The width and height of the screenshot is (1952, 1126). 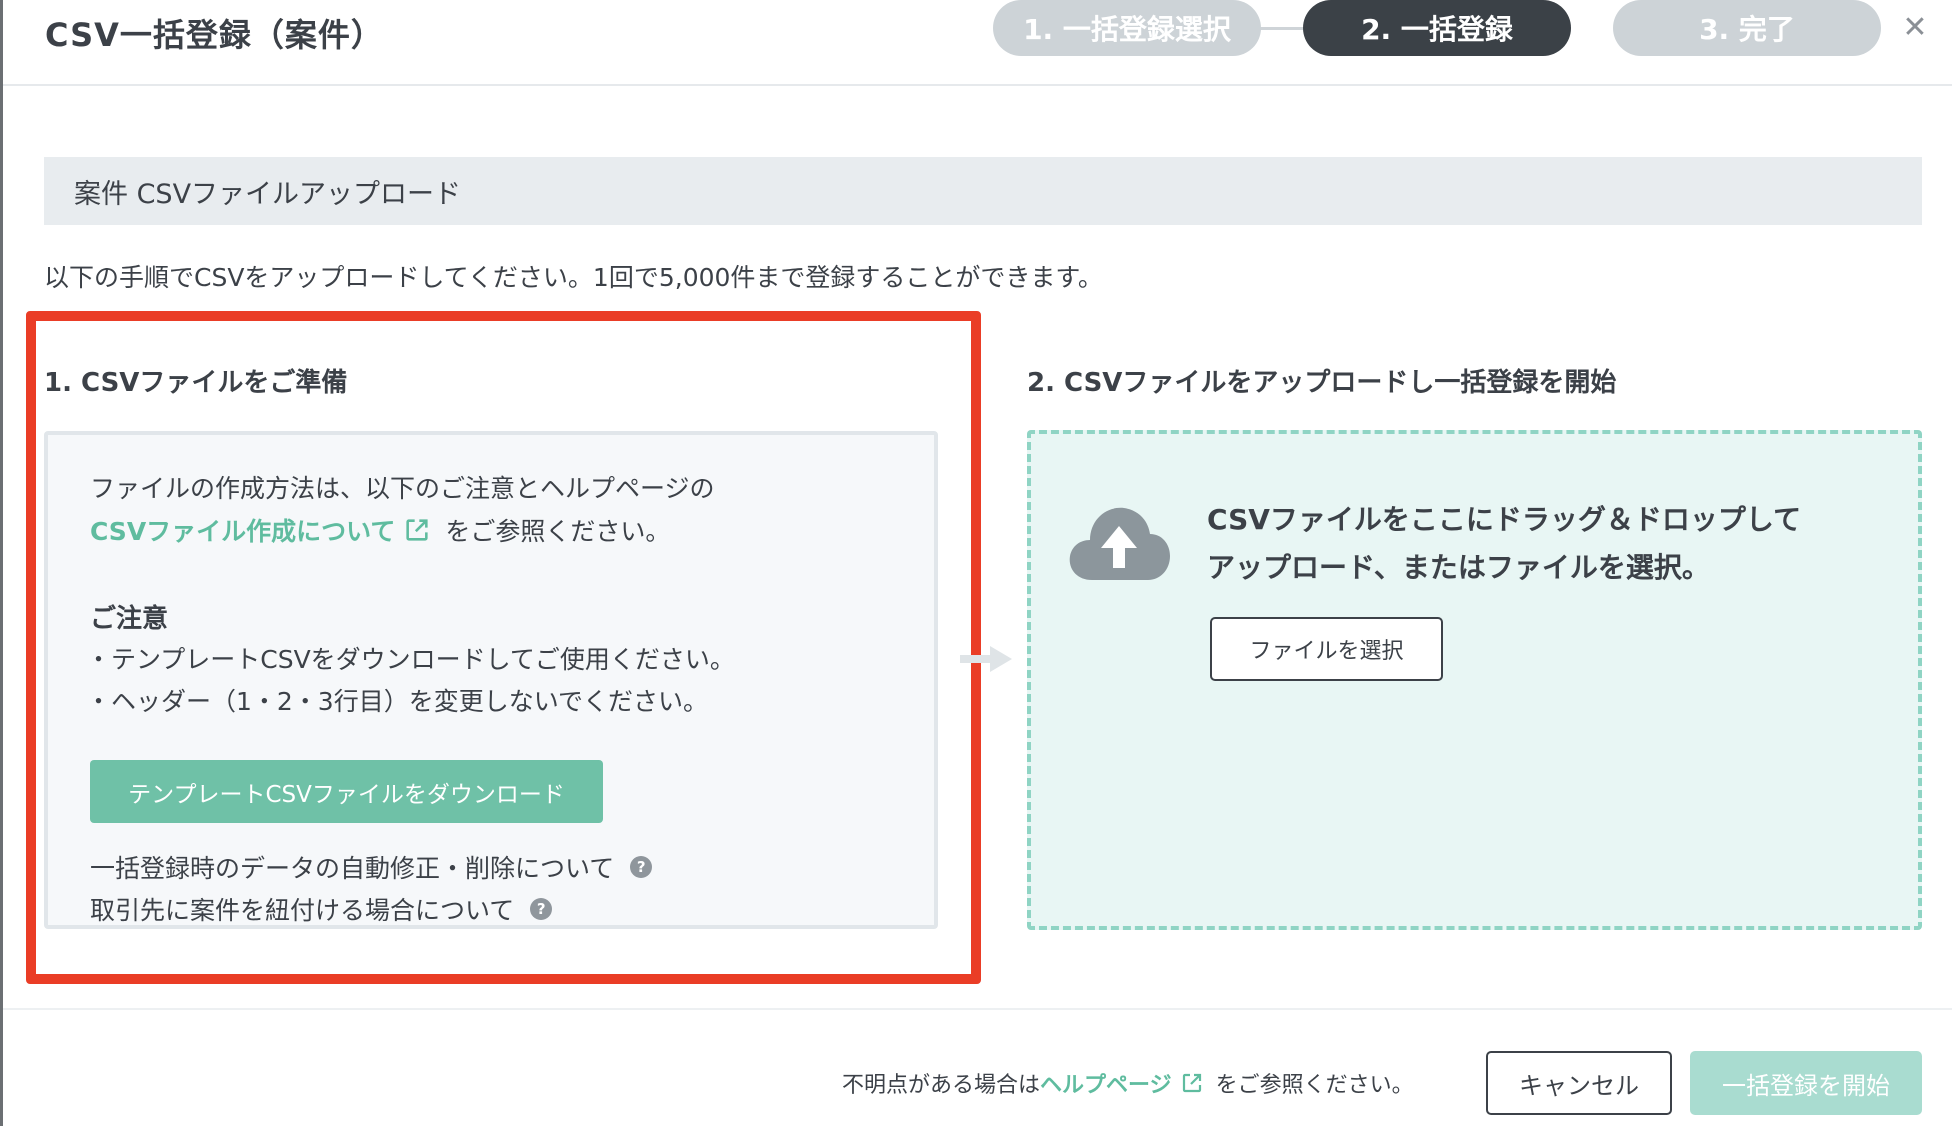 What do you see at coordinates (1504, 519) in the screenshot?
I see `drop-instruction-line1: CSVファイルをここにドラッグ＆ドロップして` at bounding box center [1504, 519].